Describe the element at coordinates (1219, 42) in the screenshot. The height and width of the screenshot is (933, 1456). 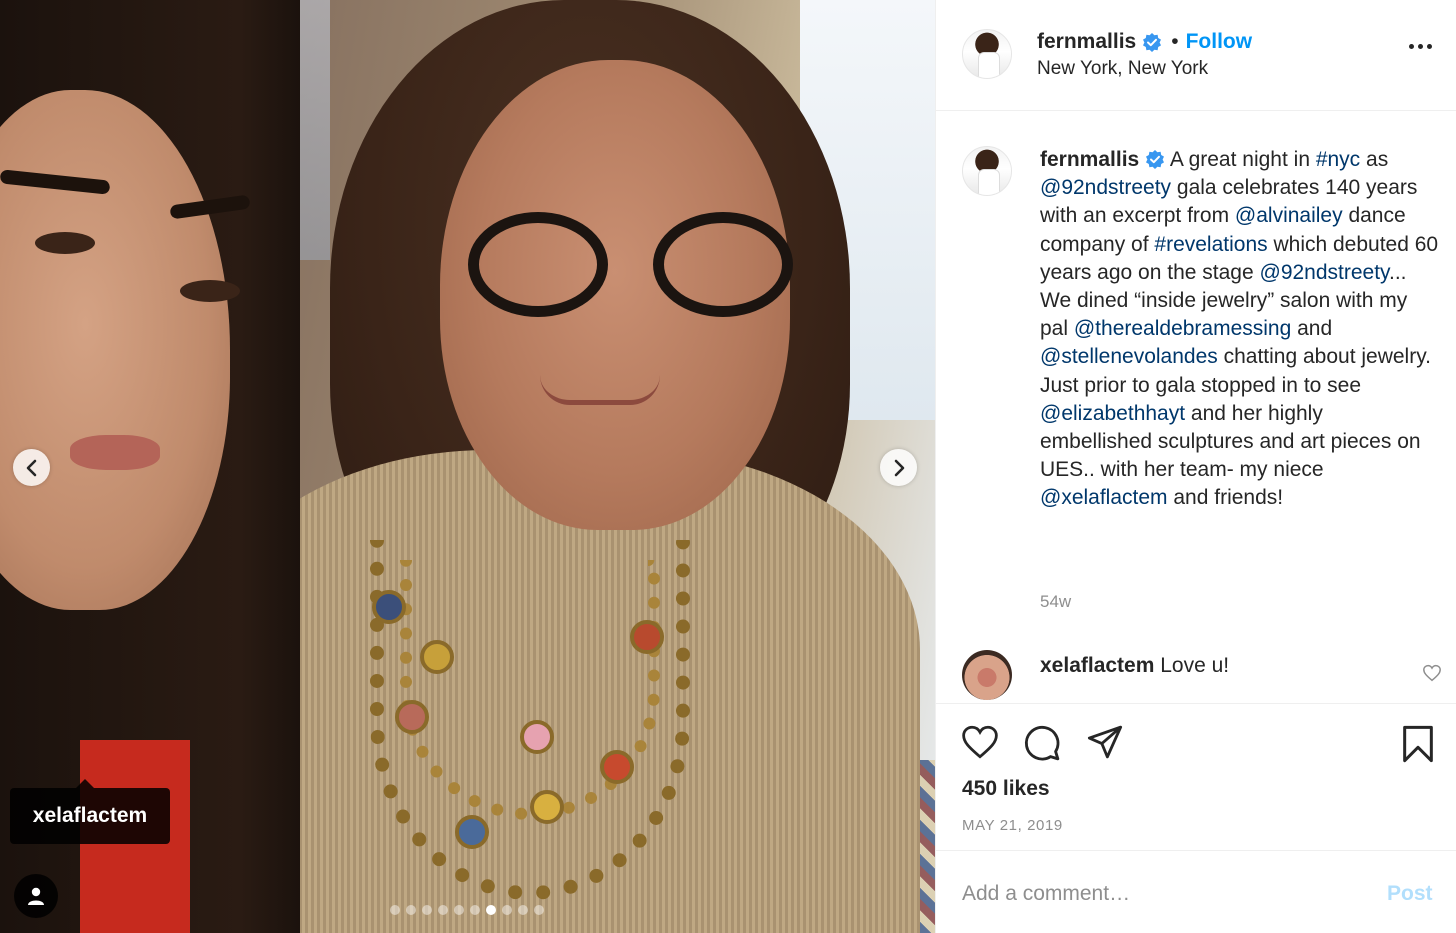
I see `follow-button: Follow` at that location.